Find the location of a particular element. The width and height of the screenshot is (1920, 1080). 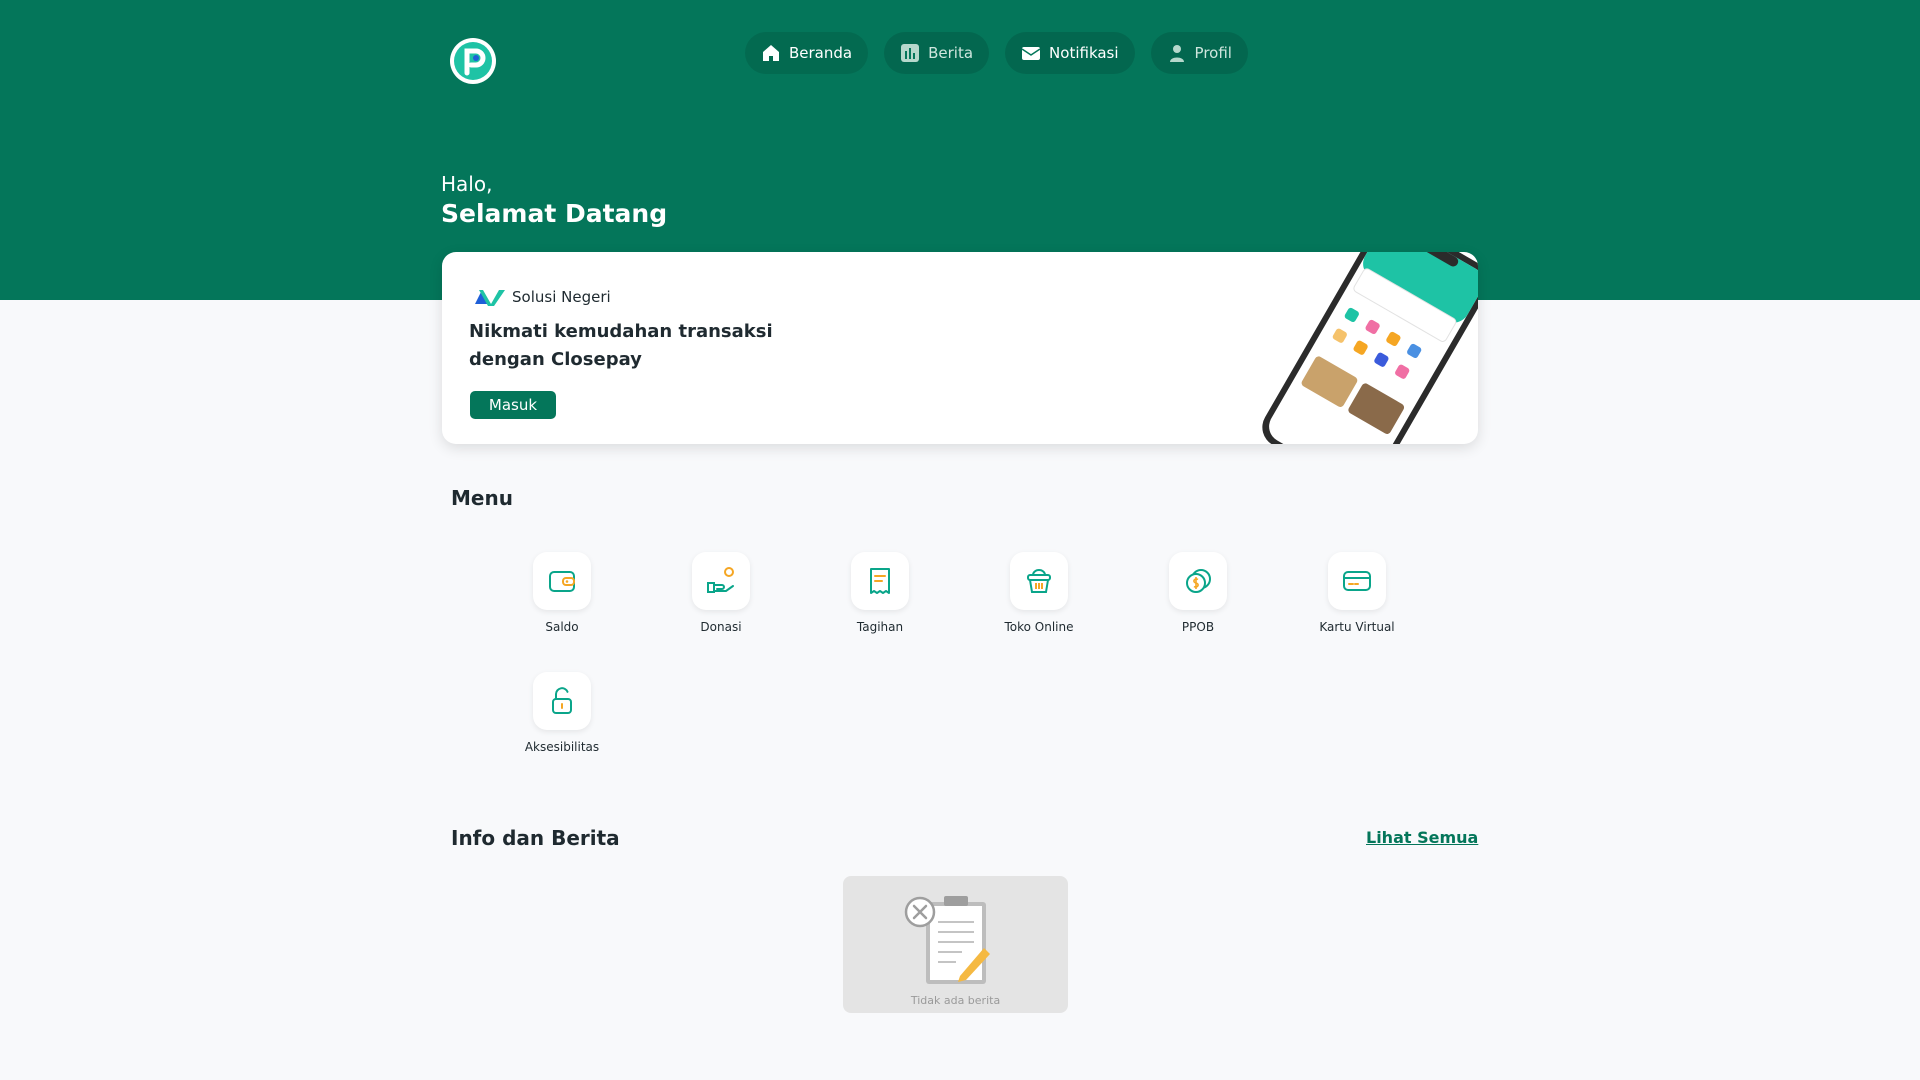

menu-saldo: Saldo is located at coordinates (562, 593).